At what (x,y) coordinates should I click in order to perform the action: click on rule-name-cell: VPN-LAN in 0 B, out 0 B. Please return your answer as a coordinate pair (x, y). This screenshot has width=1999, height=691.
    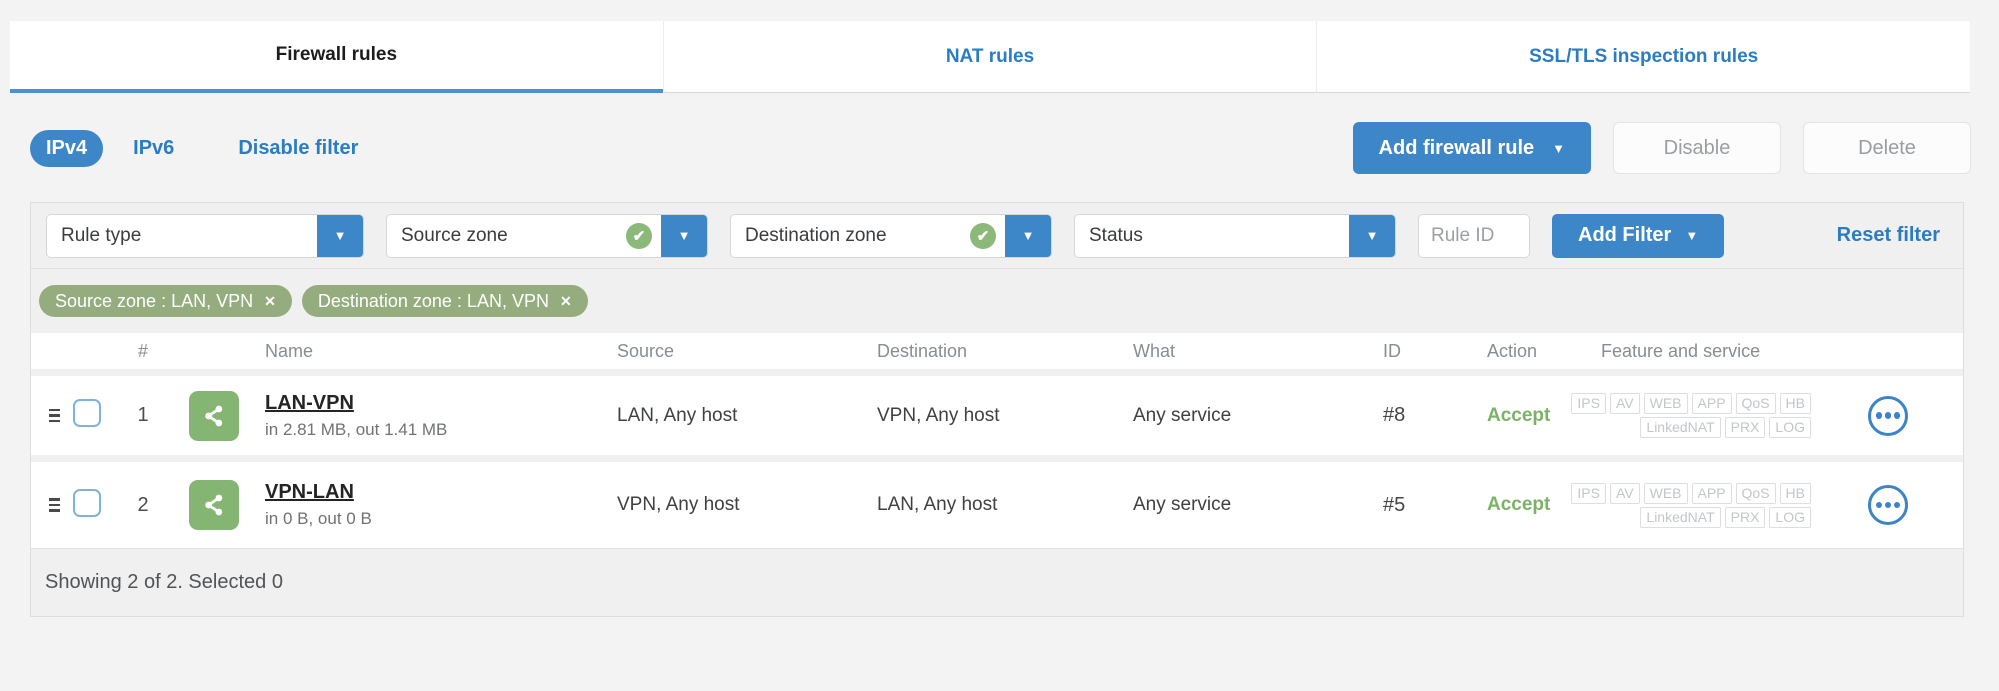
    Looking at the image, I should click on (391, 505).